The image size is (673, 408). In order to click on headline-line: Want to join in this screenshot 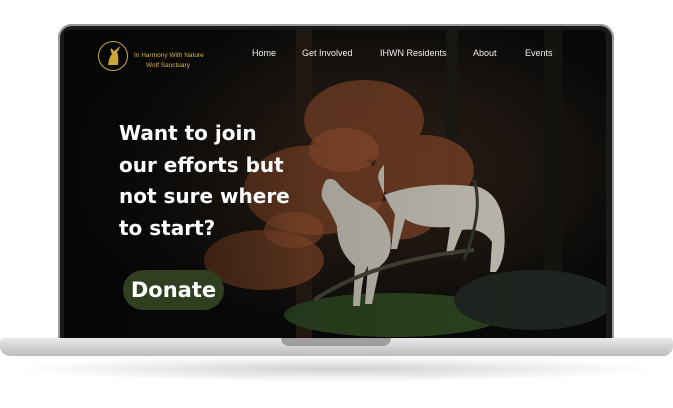, I will do `click(188, 133)`.